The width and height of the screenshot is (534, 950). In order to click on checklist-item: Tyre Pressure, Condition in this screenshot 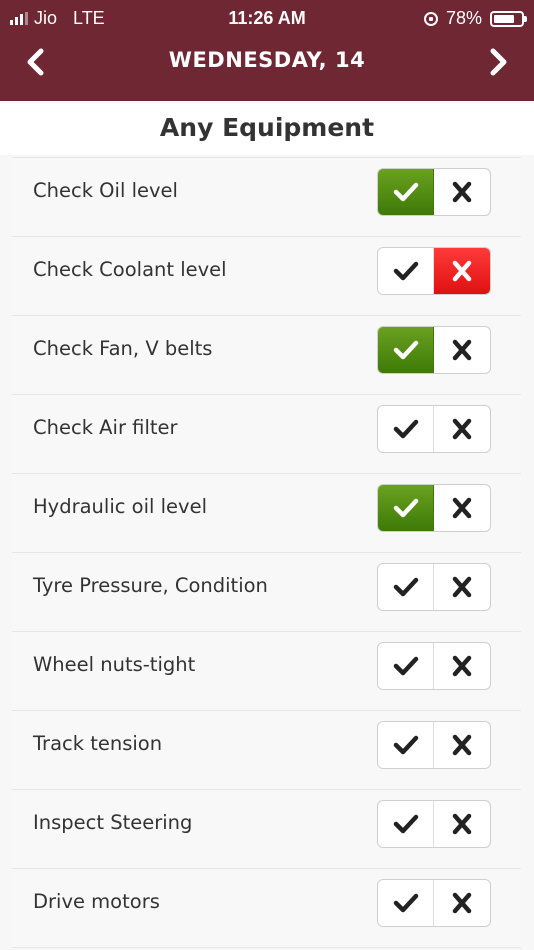, I will do `click(266, 592)`.